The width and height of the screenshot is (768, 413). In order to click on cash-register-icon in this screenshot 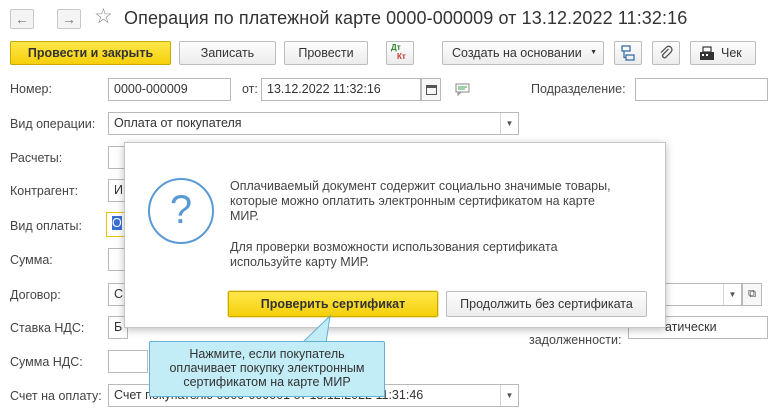, I will do `click(707, 53)`.